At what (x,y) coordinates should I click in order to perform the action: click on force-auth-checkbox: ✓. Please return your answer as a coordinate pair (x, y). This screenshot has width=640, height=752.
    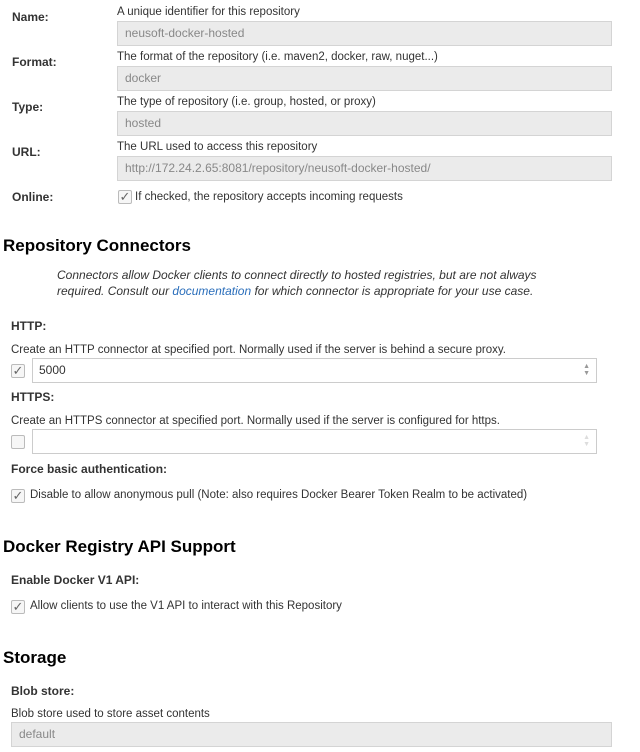
    Looking at the image, I should click on (18, 496).